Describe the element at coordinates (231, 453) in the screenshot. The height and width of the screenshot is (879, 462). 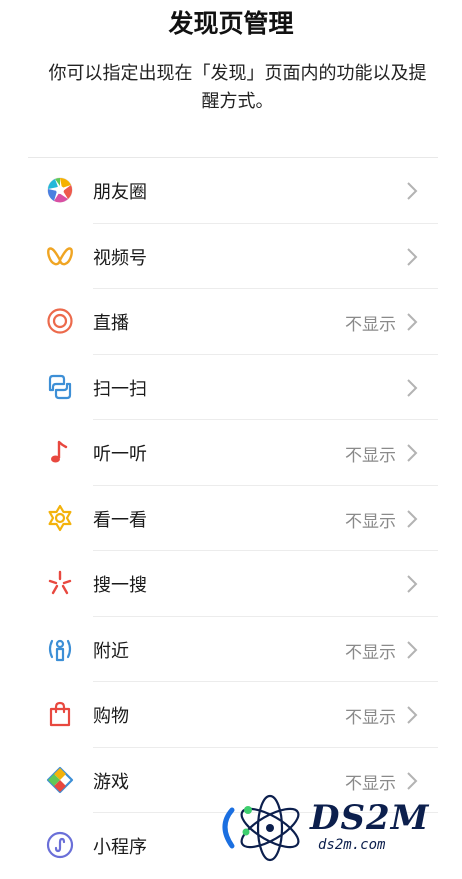
I see `list-item-listen: 听一听 不显示` at that location.